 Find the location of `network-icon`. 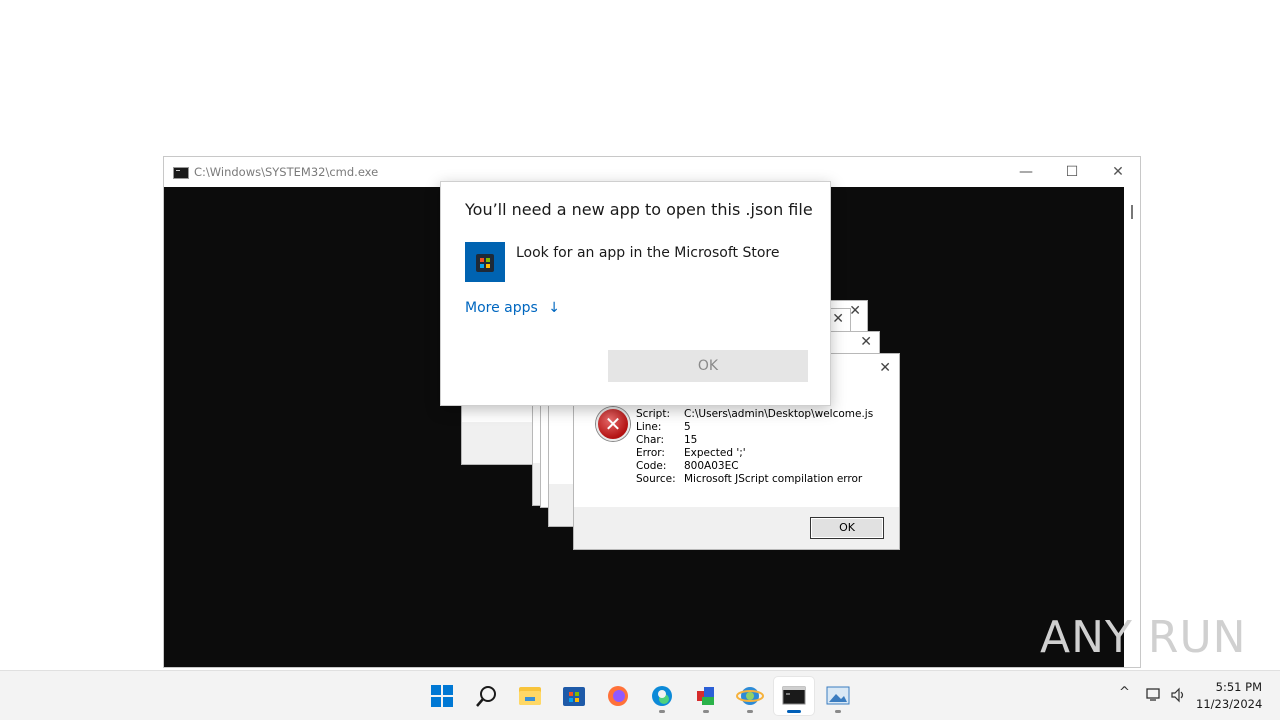

network-icon is located at coordinates (1154, 695).